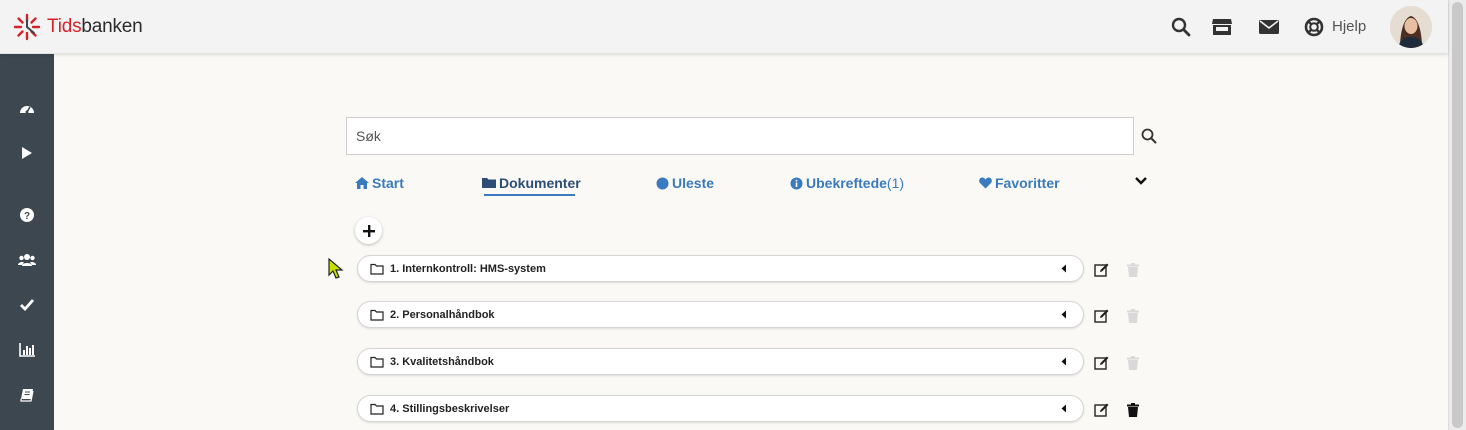  What do you see at coordinates (529, 195) in the screenshot?
I see `active-tab-indicator` at bounding box center [529, 195].